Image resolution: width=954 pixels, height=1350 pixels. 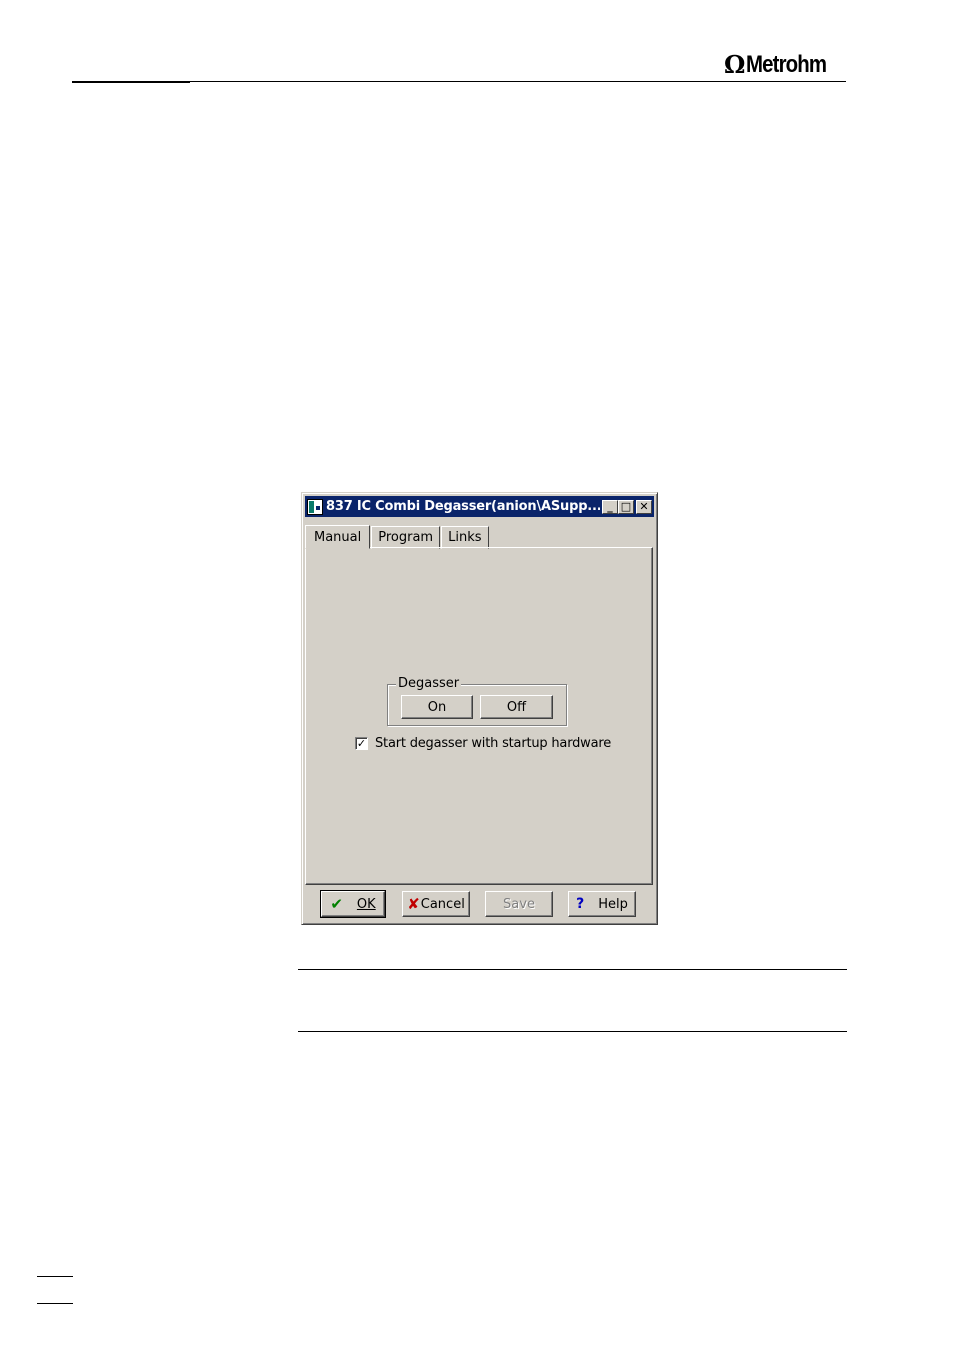 I want to click on minimize-button: _, so click(x=610, y=506).